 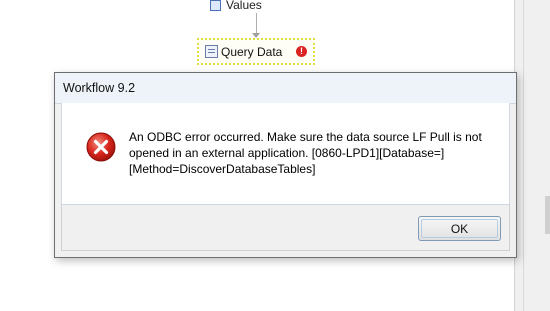 I want to click on ok-button-label: OK, so click(x=459, y=228).